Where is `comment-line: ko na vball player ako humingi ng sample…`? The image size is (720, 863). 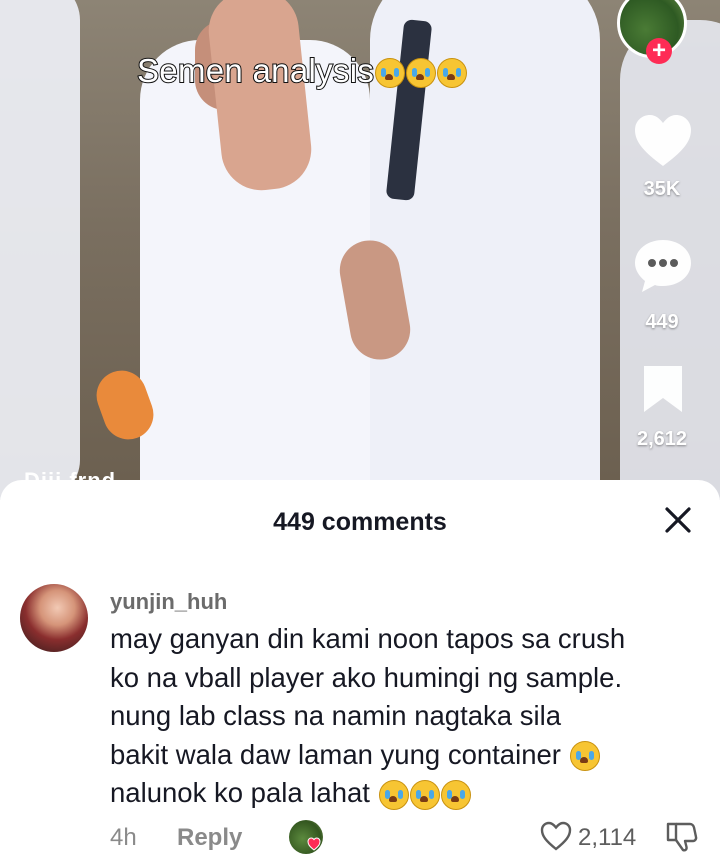
comment-line: ko na vball player ako humingi ng sample… is located at coordinates (366, 677).